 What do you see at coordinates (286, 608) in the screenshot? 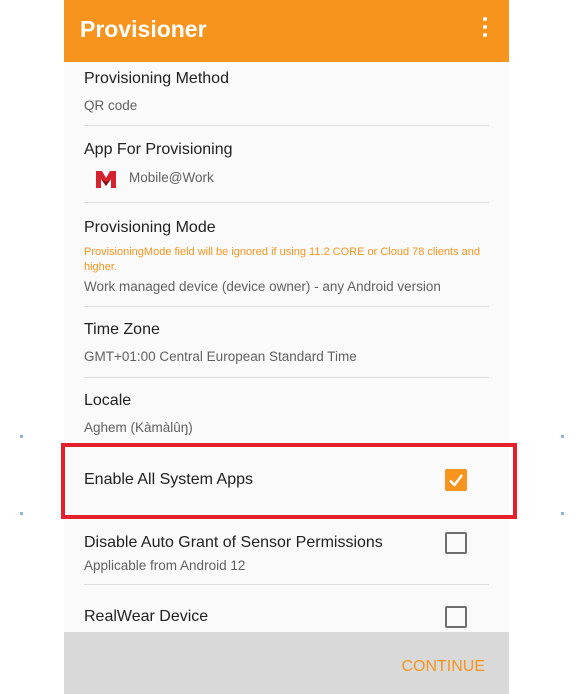
I see `setting-realwear-device: RealWear Device` at bounding box center [286, 608].